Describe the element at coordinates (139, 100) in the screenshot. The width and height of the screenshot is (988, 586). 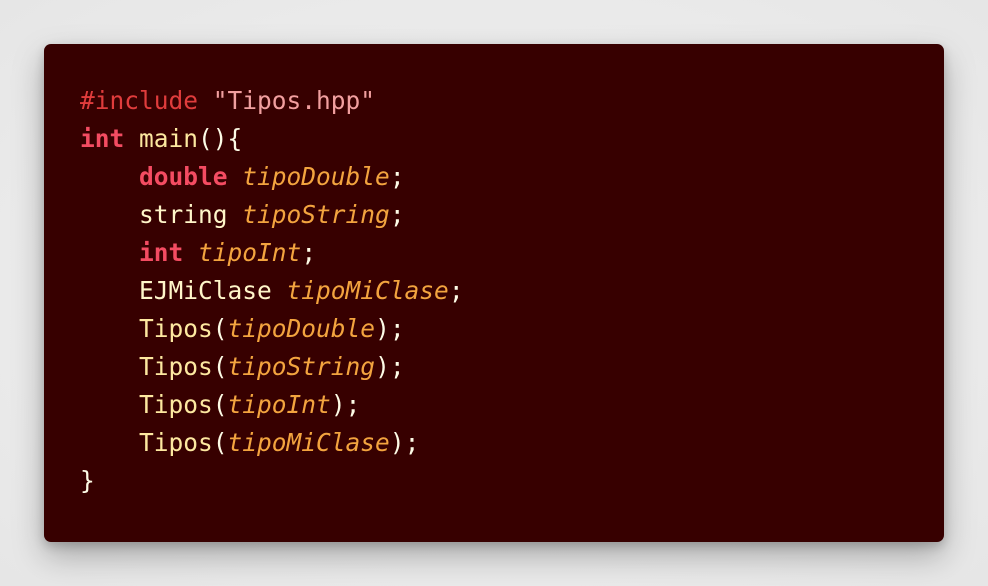
I see `preprocessor-directive: #include` at that location.